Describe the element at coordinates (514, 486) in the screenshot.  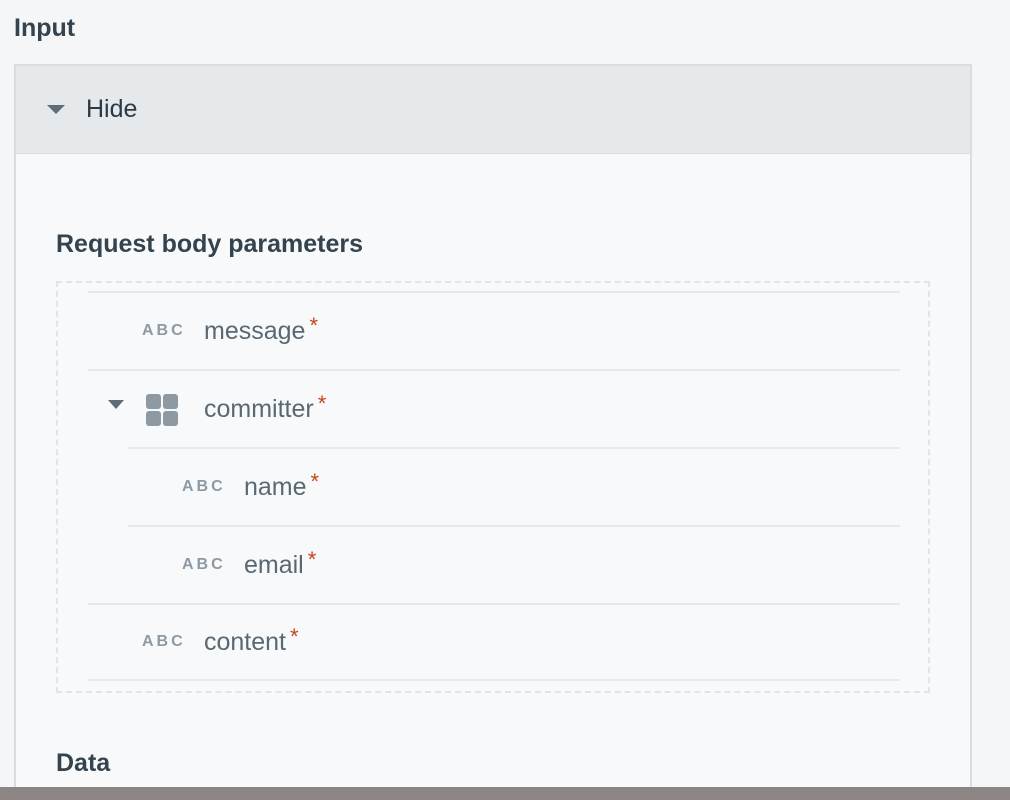
I see `param-row-name: ABC name *` at that location.